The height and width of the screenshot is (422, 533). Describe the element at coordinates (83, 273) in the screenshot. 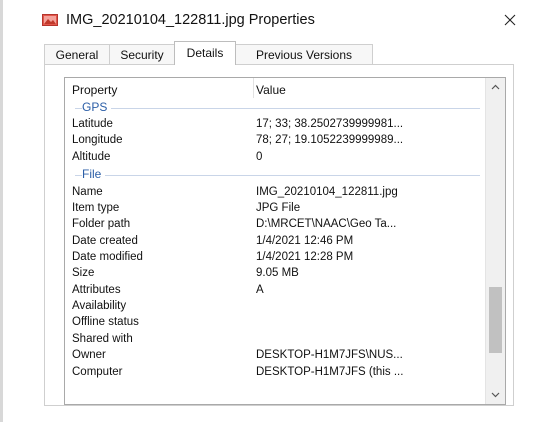

I see `property-name: Size` at that location.